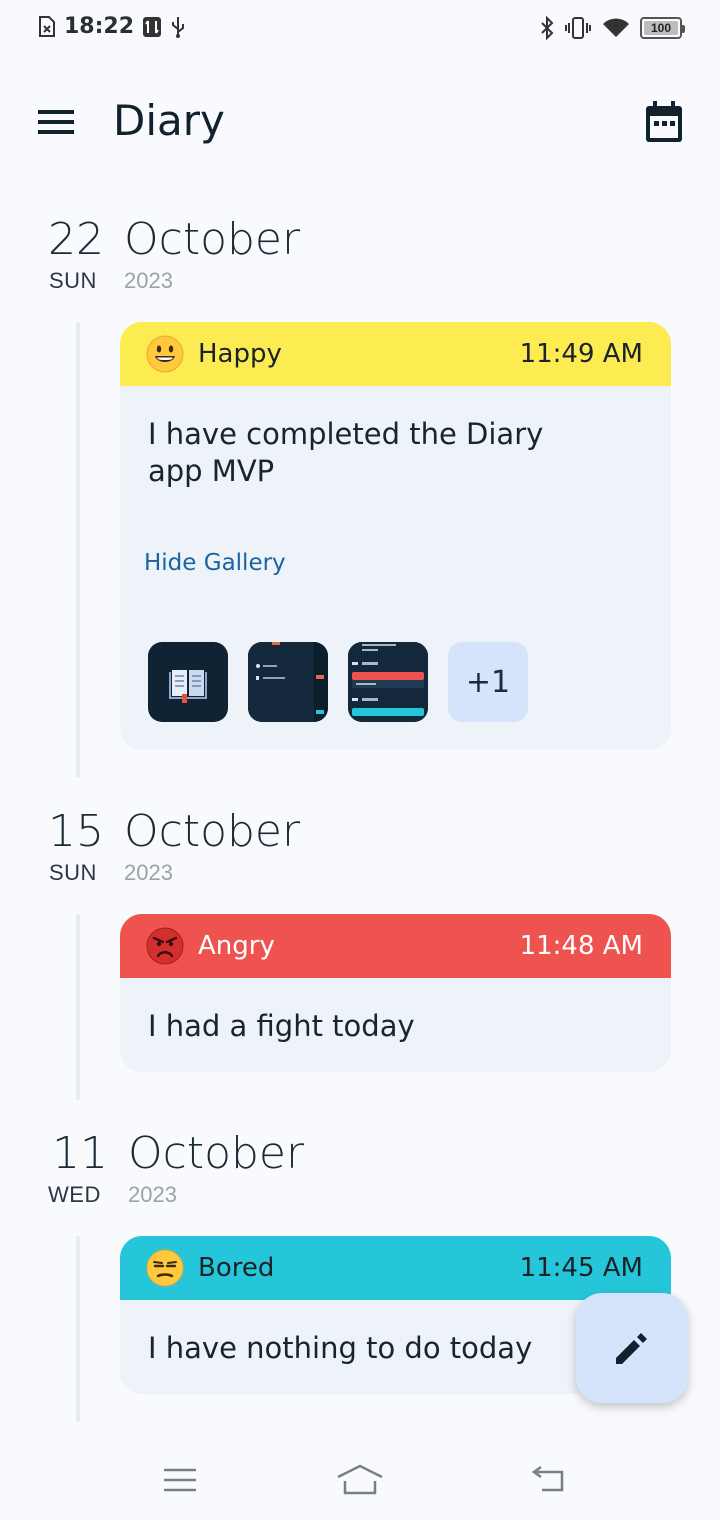 This screenshot has height=1520, width=720. What do you see at coordinates (395, 1268) in the screenshot?
I see `entry-header: Bored 11:45 AM` at bounding box center [395, 1268].